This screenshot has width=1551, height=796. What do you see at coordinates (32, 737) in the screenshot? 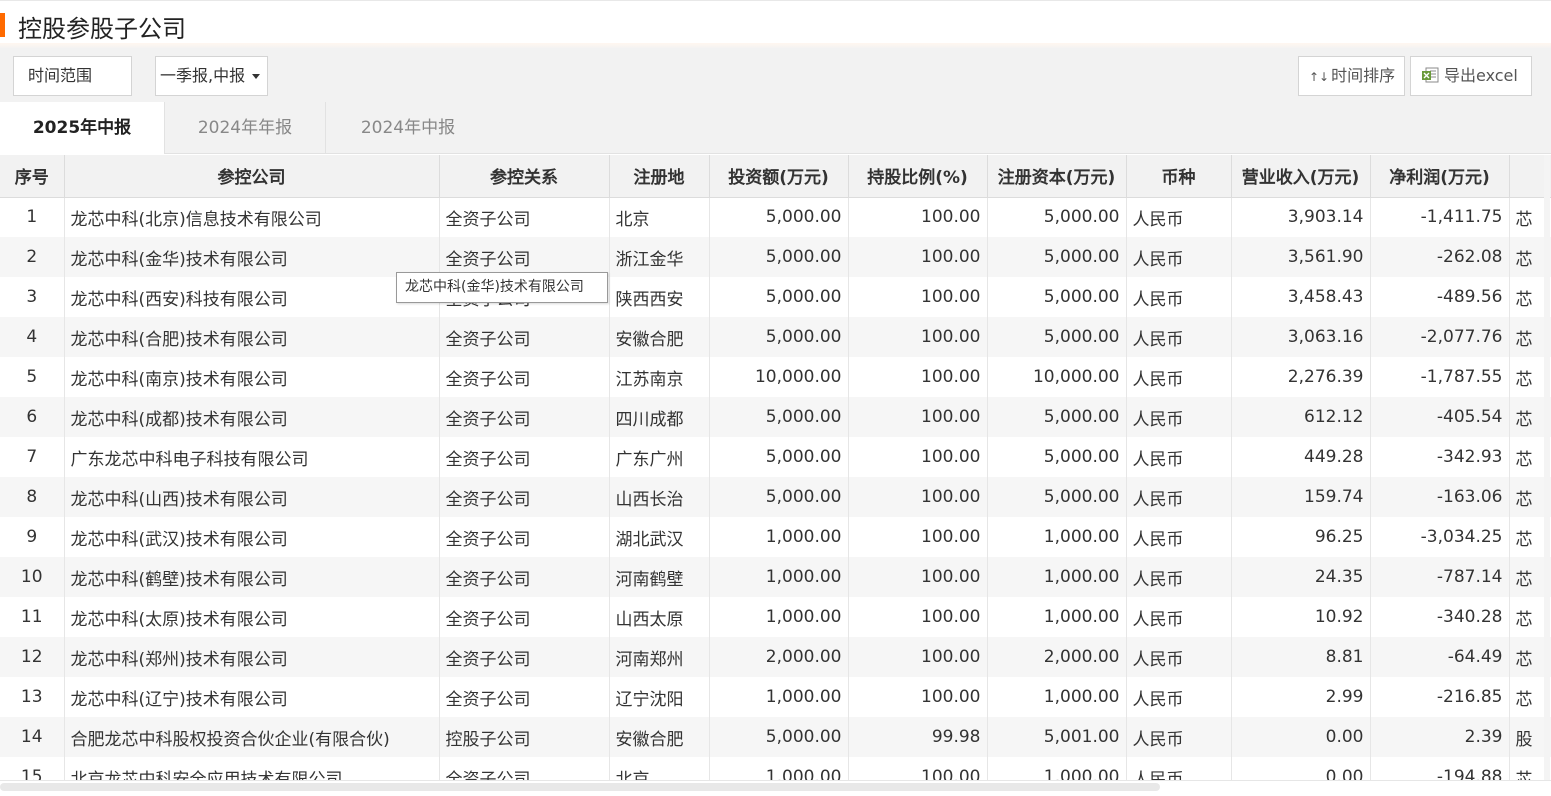
I see `cell-index: 14` at bounding box center [32, 737].